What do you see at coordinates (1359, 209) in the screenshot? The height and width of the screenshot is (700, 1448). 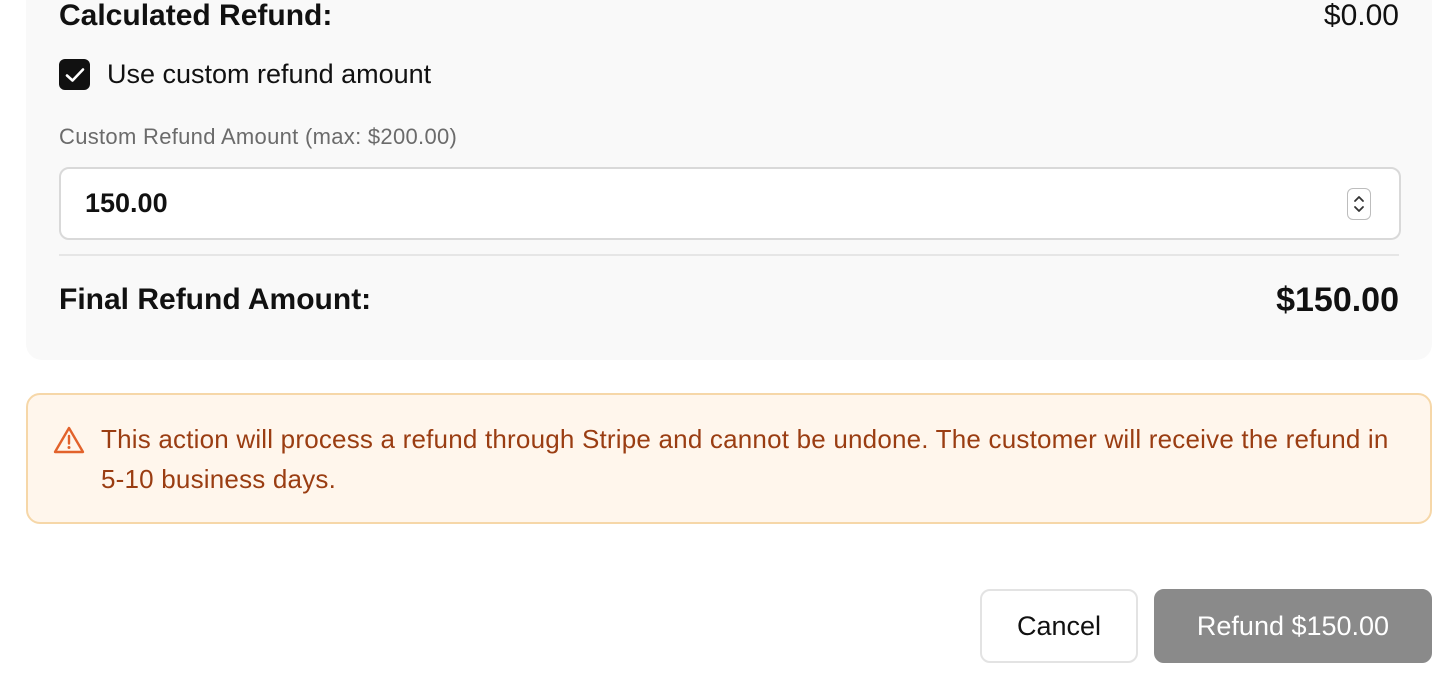 I see `chevron-down-icon` at bounding box center [1359, 209].